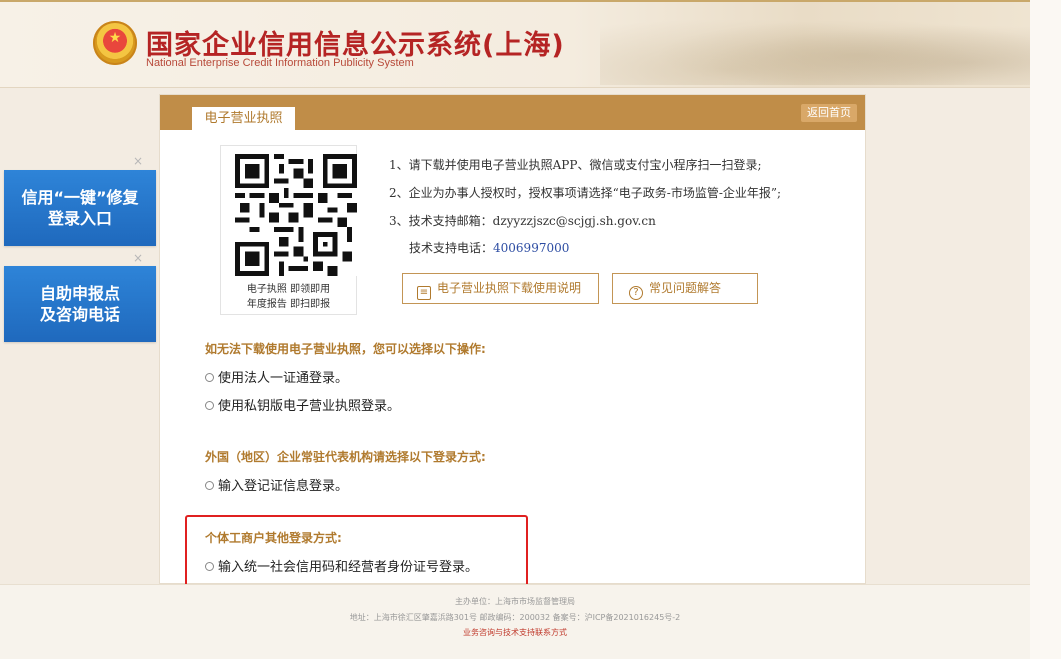 The height and width of the screenshot is (659, 1061). What do you see at coordinates (115, 43) in the screenshot?
I see `national-emblem-icon` at bounding box center [115, 43].